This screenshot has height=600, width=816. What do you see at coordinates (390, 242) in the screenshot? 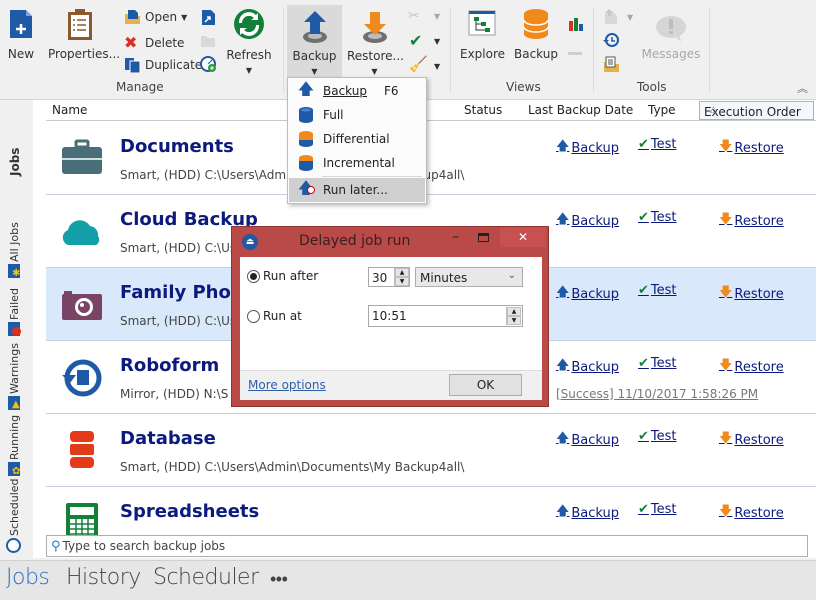
I see `dialog-titlebar: ⏏ Delayed job run – ✕` at bounding box center [390, 242].